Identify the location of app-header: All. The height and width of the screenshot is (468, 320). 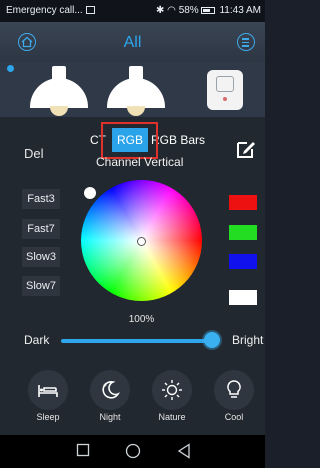
(132, 42).